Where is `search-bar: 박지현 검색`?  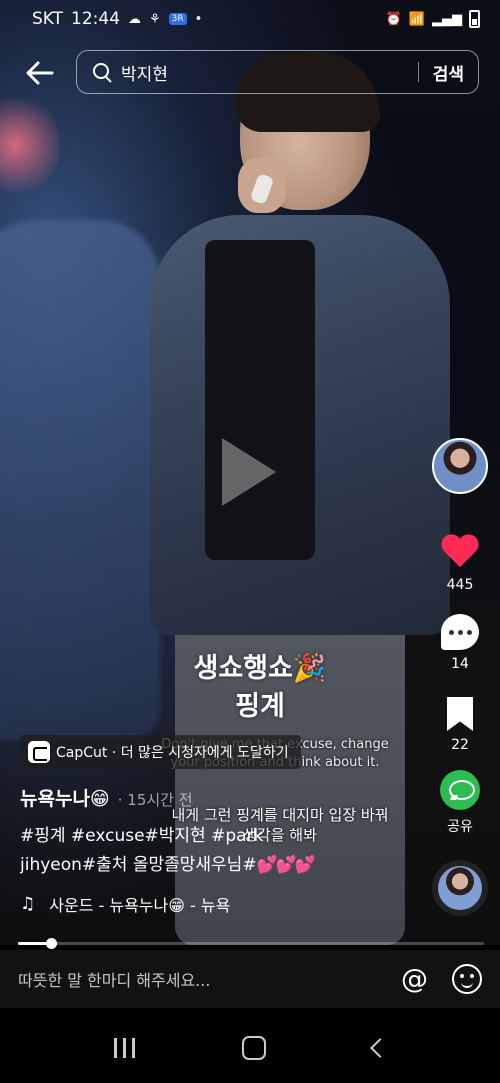 search-bar: 박지현 검색 is located at coordinates (277, 72).